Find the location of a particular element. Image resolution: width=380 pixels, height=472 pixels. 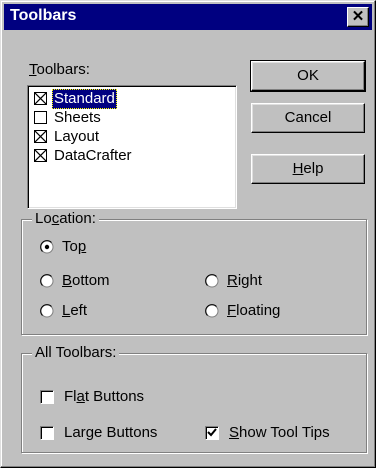

flat-pre: Fl is located at coordinates (70, 396).